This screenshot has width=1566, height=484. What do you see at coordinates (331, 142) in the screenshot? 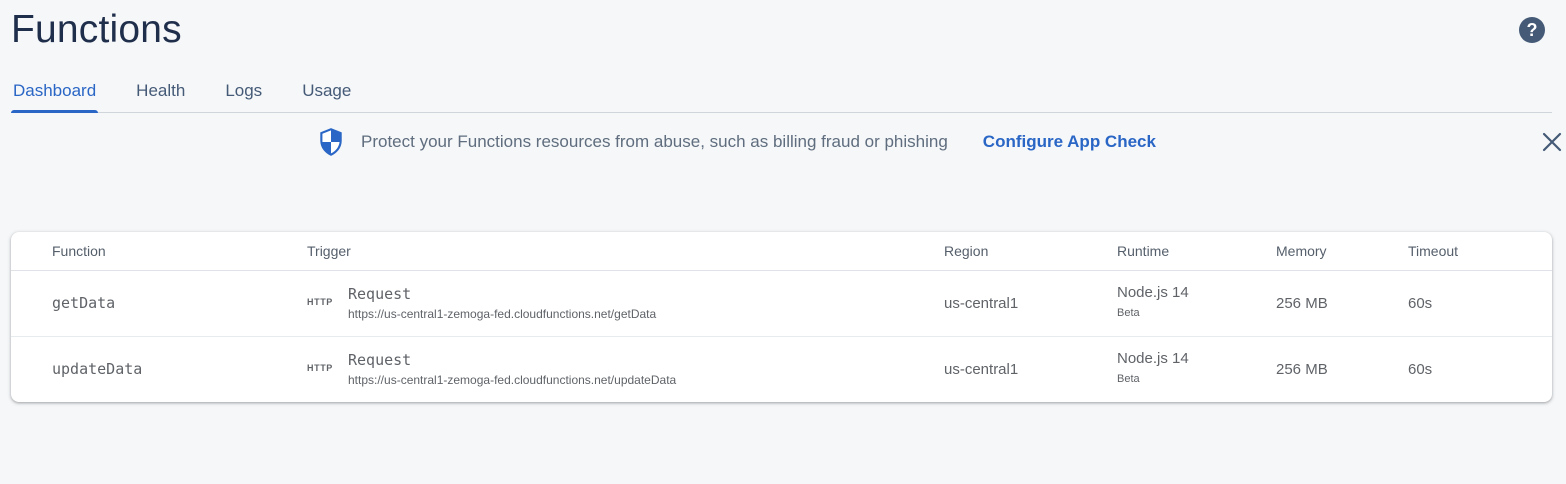
I see `shield-icon` at bounding box center [331, 142].